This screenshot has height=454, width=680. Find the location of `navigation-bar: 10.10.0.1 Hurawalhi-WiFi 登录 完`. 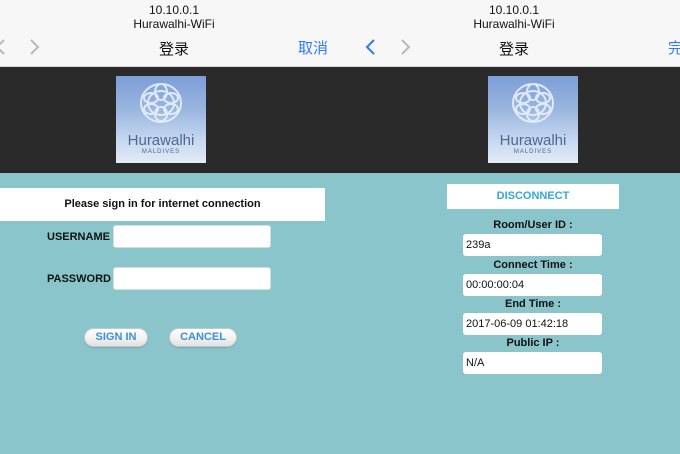

navigation-bar: 10.10.0.1 Hurawalhi-WiFi 登录 完 is located at coordinates (514, 33).